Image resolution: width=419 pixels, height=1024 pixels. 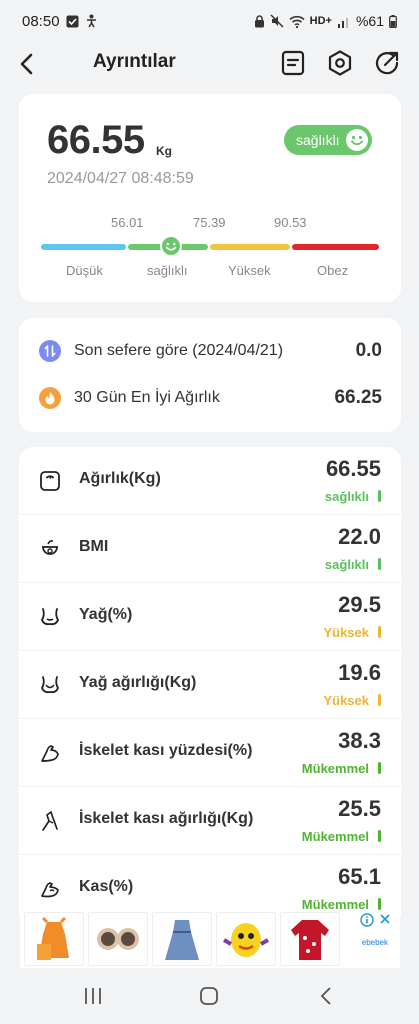 I want to click on app-bar: Ayrıntılar, so click(x=209, y=64).